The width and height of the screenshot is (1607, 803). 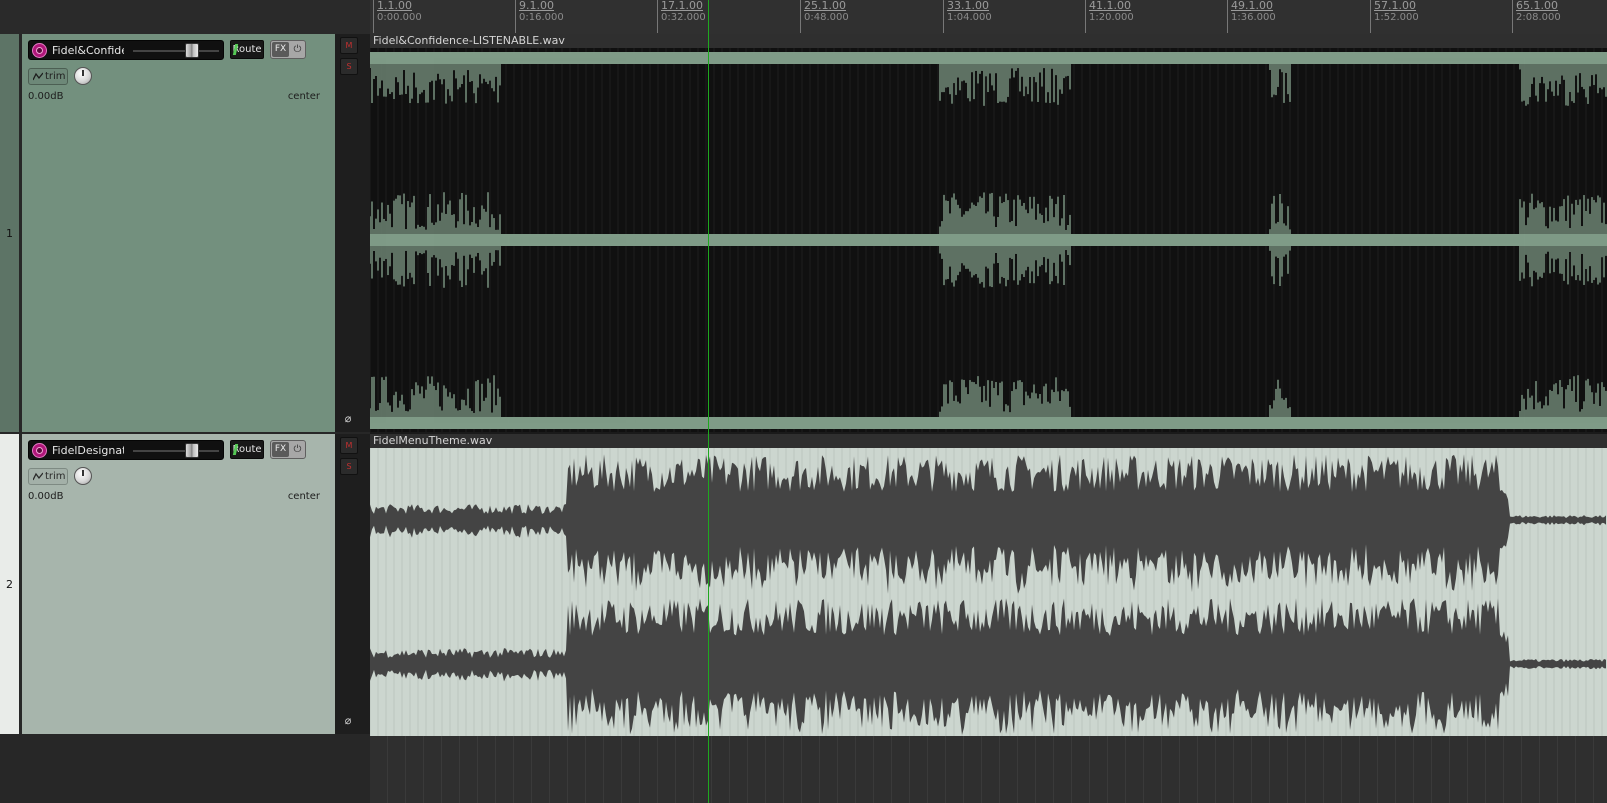 I want to click on ruler-marker: 65.1.00 2:08.000, so click(x=1536, y=16).